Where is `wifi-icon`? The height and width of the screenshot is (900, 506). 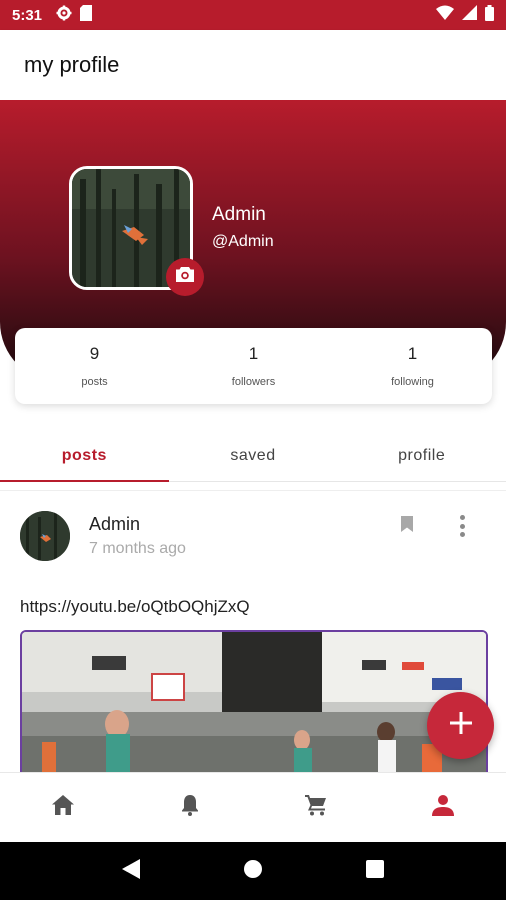 wifi-icon is located at coordinates (445, 15).